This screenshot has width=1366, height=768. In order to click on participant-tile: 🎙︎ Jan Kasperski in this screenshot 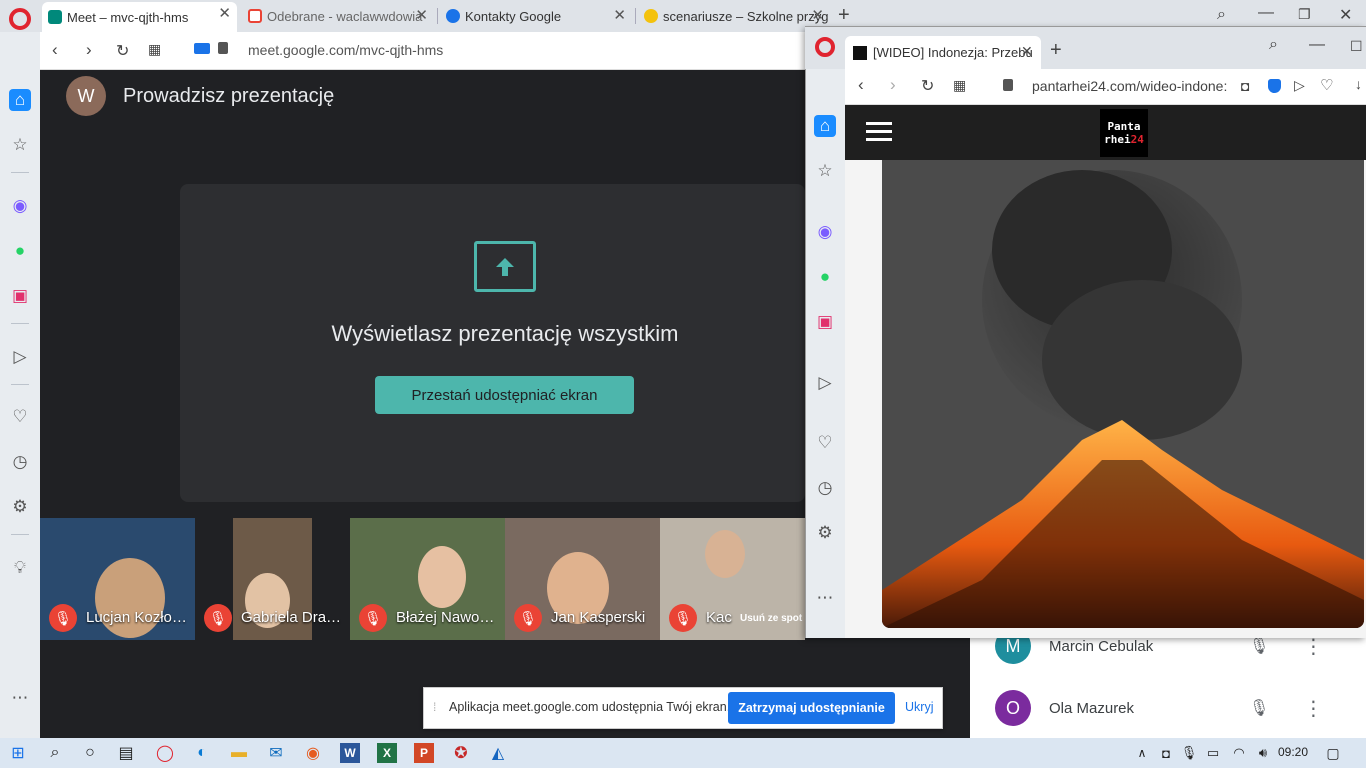, I will do `click(582, 579)`.